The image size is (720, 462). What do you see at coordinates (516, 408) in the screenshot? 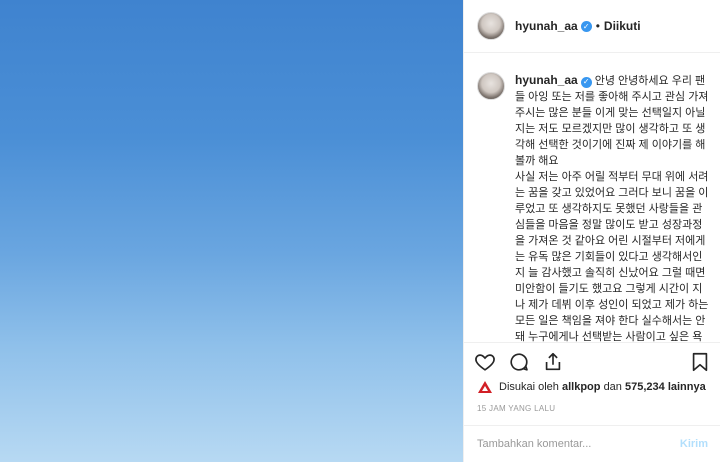
I see `post-timestamp: 15 JAM YANG LALU` at bounding box center [516, 408].